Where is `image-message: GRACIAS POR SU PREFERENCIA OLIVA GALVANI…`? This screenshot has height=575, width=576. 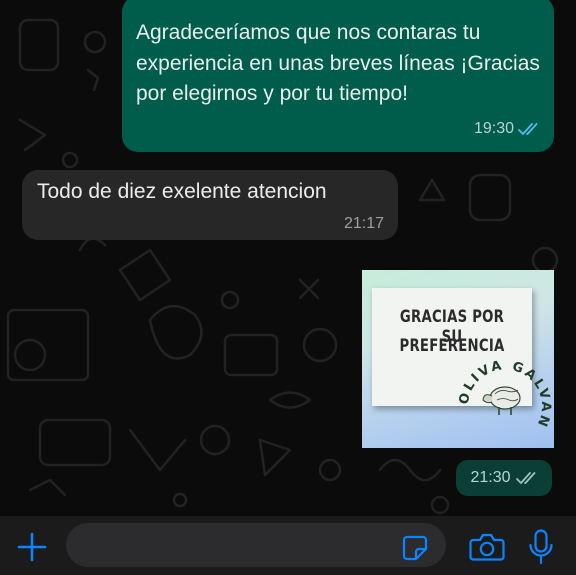 image-message: GRACIAS POR SU PREFERENCIA OLIVA GALVANI… is located at coordinates (458, 359).